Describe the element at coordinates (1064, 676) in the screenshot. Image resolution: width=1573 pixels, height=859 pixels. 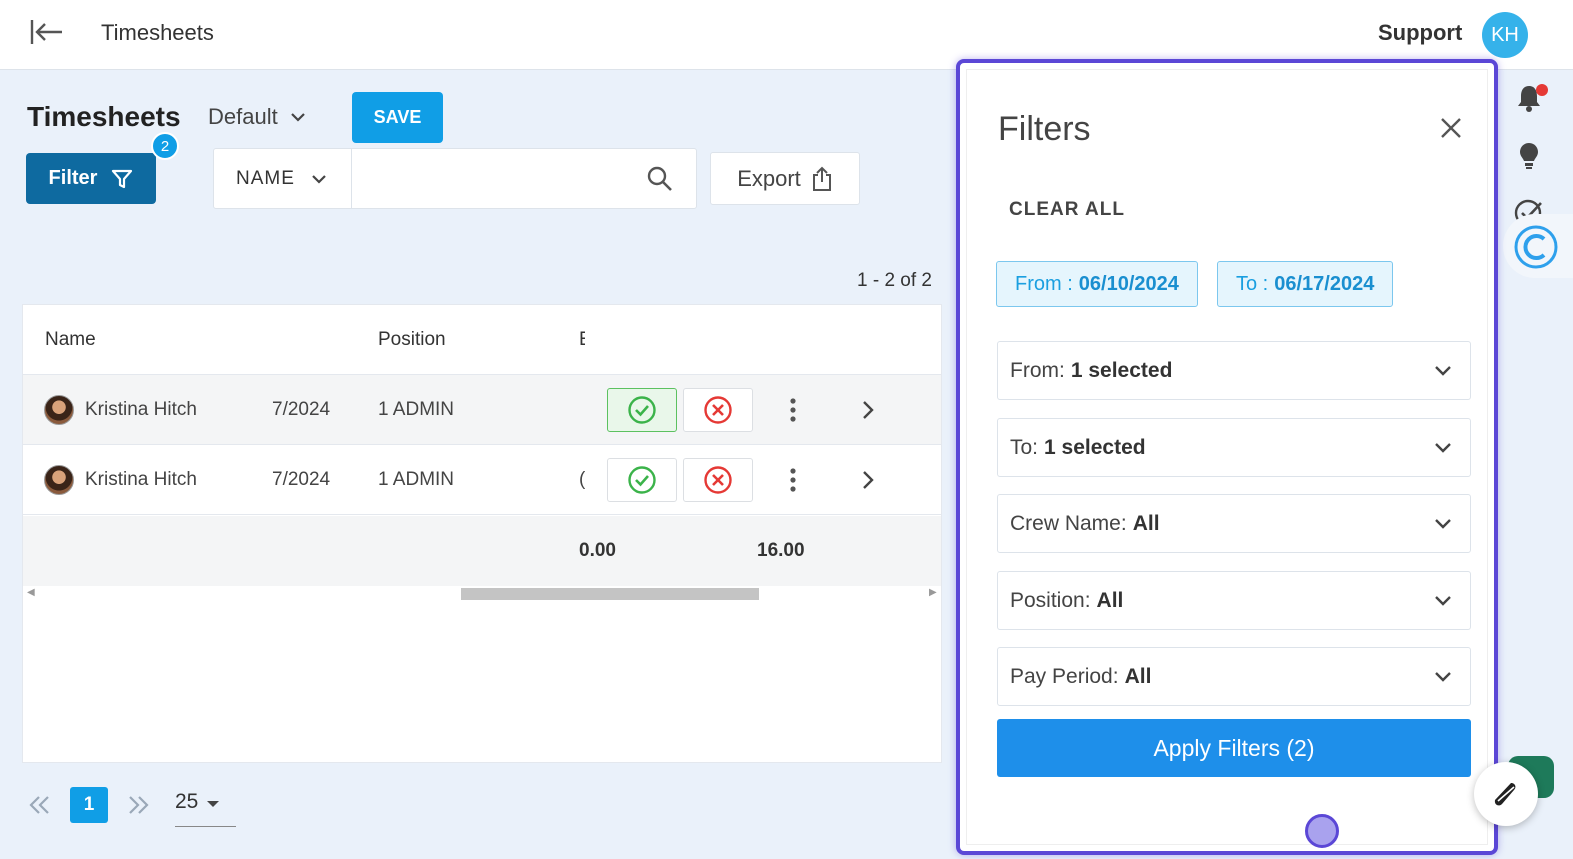
I see `dropdown-label: Pay Period:` at that location.